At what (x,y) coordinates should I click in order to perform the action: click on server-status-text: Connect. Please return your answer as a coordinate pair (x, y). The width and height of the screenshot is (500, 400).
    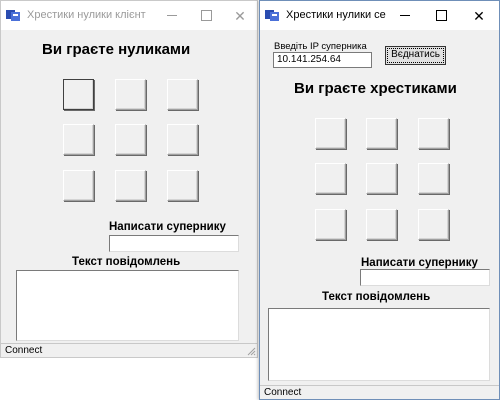
    Looking at the image, I should click on (283, 392).